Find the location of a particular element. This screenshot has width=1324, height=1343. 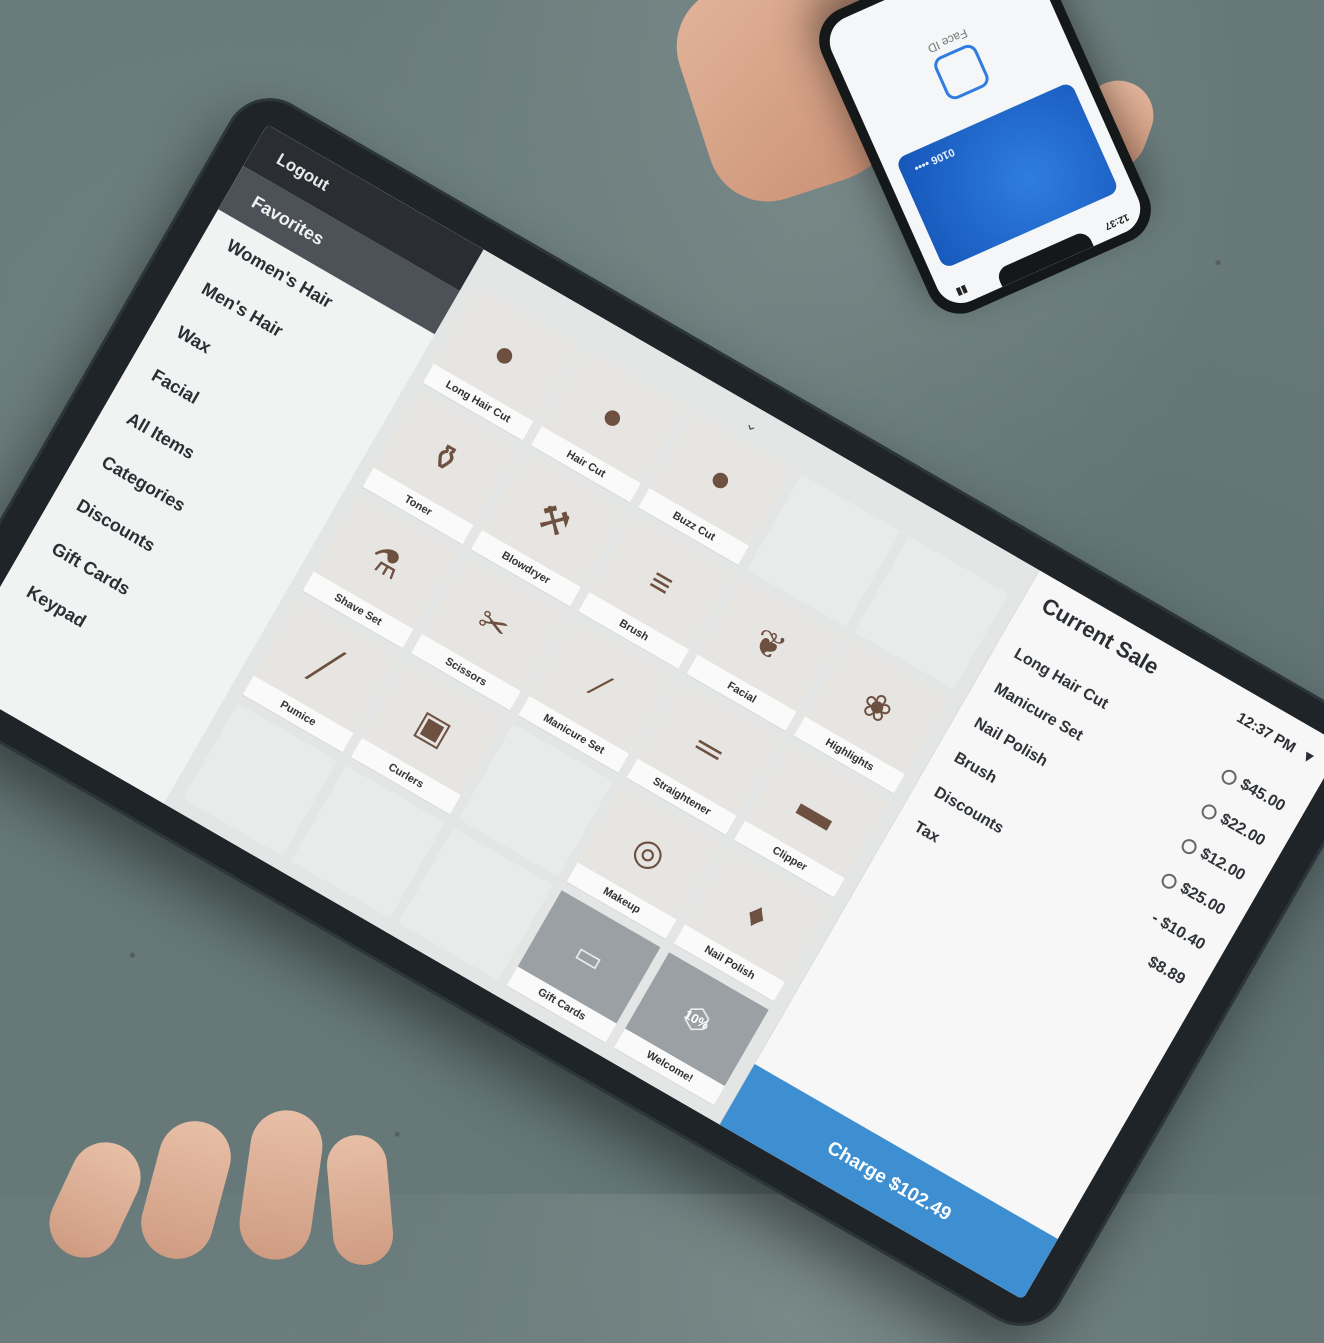

signal-icon: ▮▮ is located at coordinates (961, 290).